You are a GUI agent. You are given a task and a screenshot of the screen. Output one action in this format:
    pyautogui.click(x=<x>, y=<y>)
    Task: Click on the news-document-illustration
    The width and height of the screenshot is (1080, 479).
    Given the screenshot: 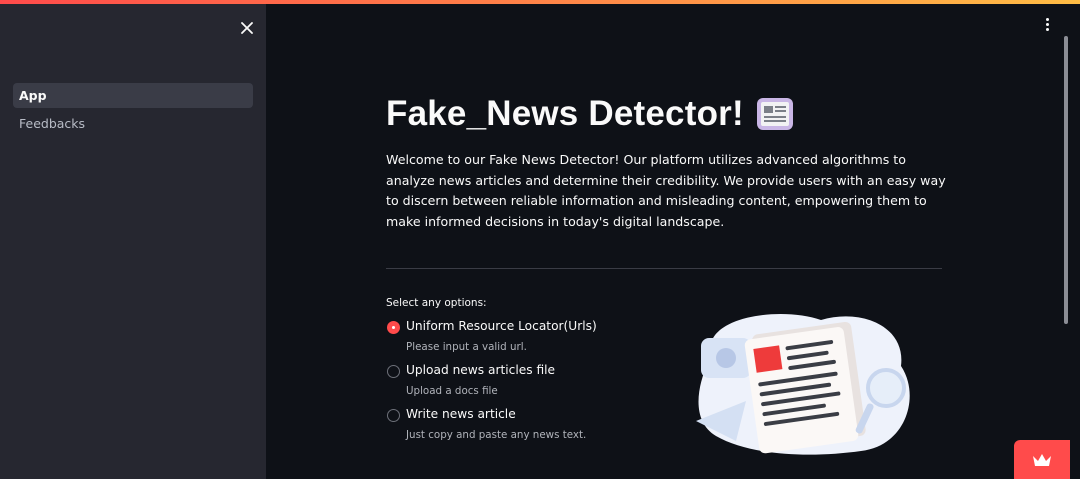 What is the action you would take?
    pyautogui.click(x=803, y=384)
    